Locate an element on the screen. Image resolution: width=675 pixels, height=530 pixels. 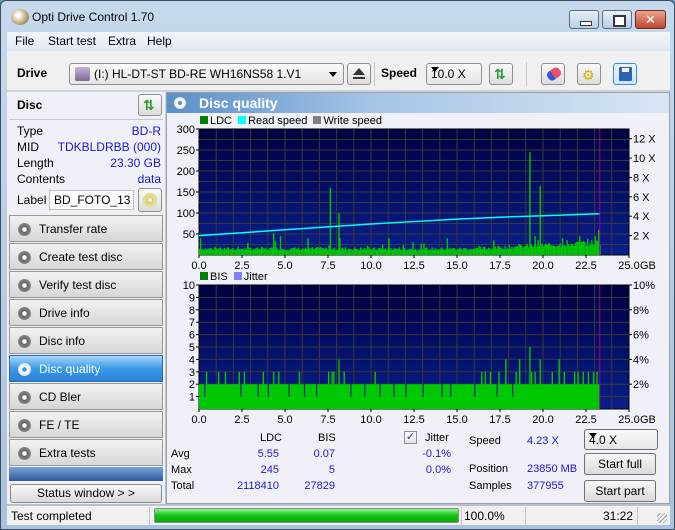
refresh-speed-button: ⇅ is located at coordinates (501, 74).